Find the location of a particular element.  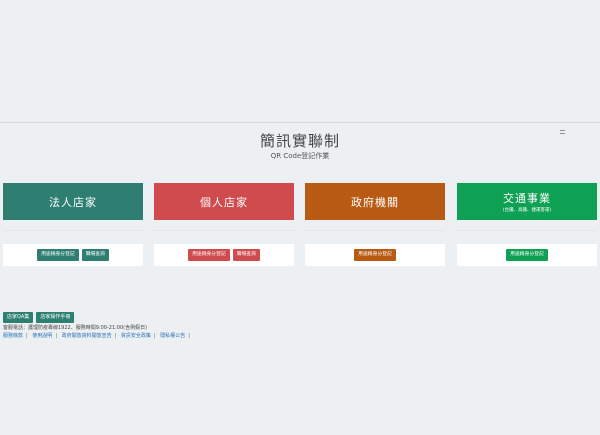

card-legal-store: 法人店家 is located at coordinates (73, 201).